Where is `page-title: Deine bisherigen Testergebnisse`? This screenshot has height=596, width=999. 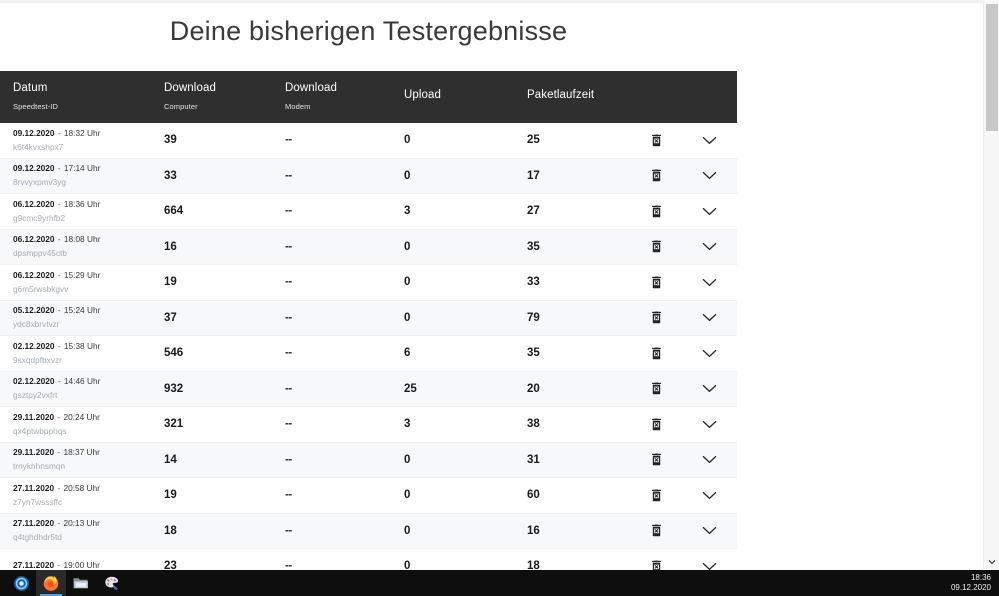
page-title: Deine bisherigen Testergebnisse is located at coordinates (368, 31).